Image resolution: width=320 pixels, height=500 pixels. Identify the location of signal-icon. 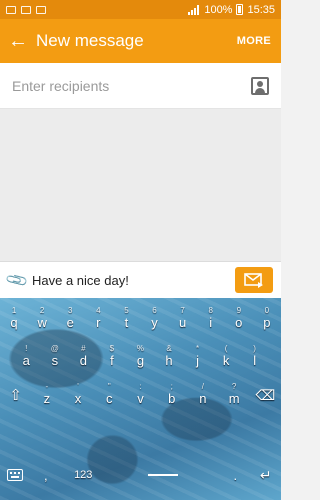
(194, 9).